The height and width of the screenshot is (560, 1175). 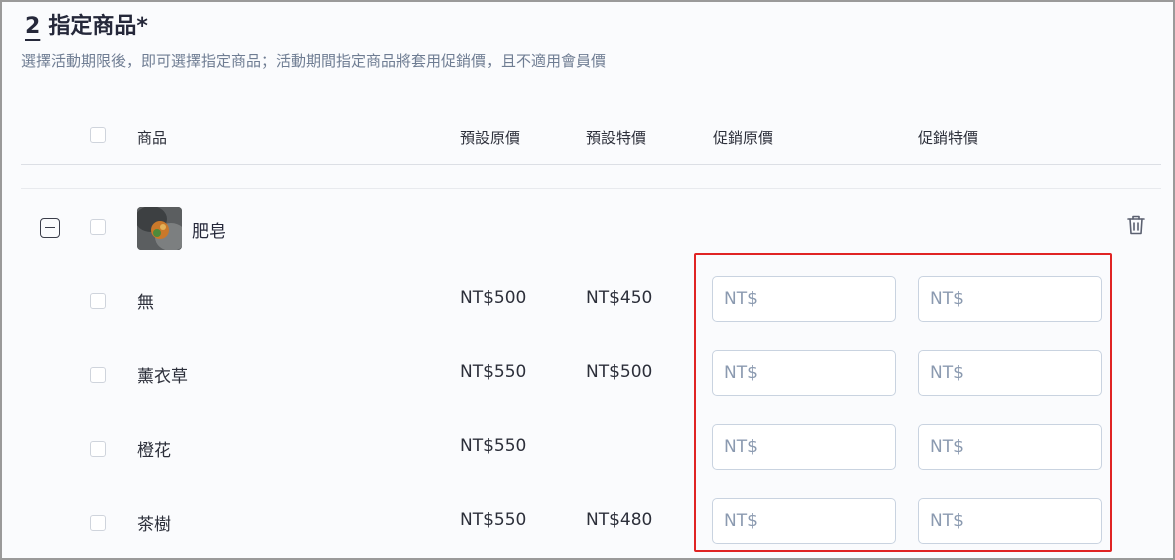 What do you see at coordinates (743, 138) in the screenshot?
I see `header-promo-price: 促銷原價` at bounding box center [743, 138].